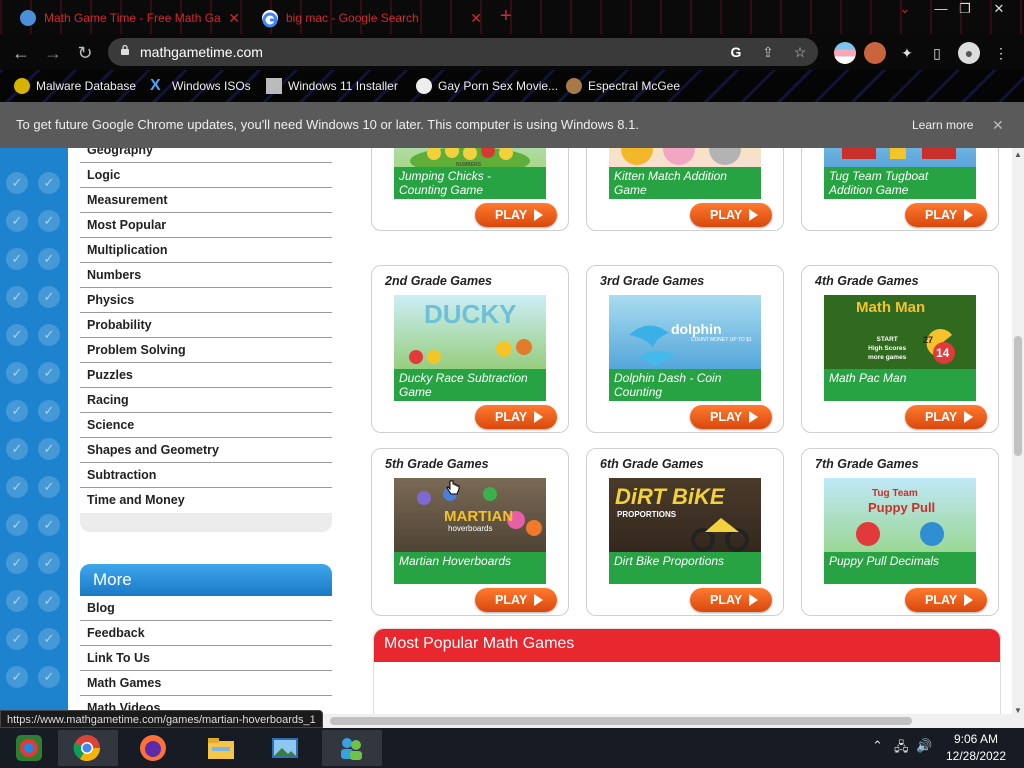  I want to click on horizontal-scroll-thumb, so click(621, 721).